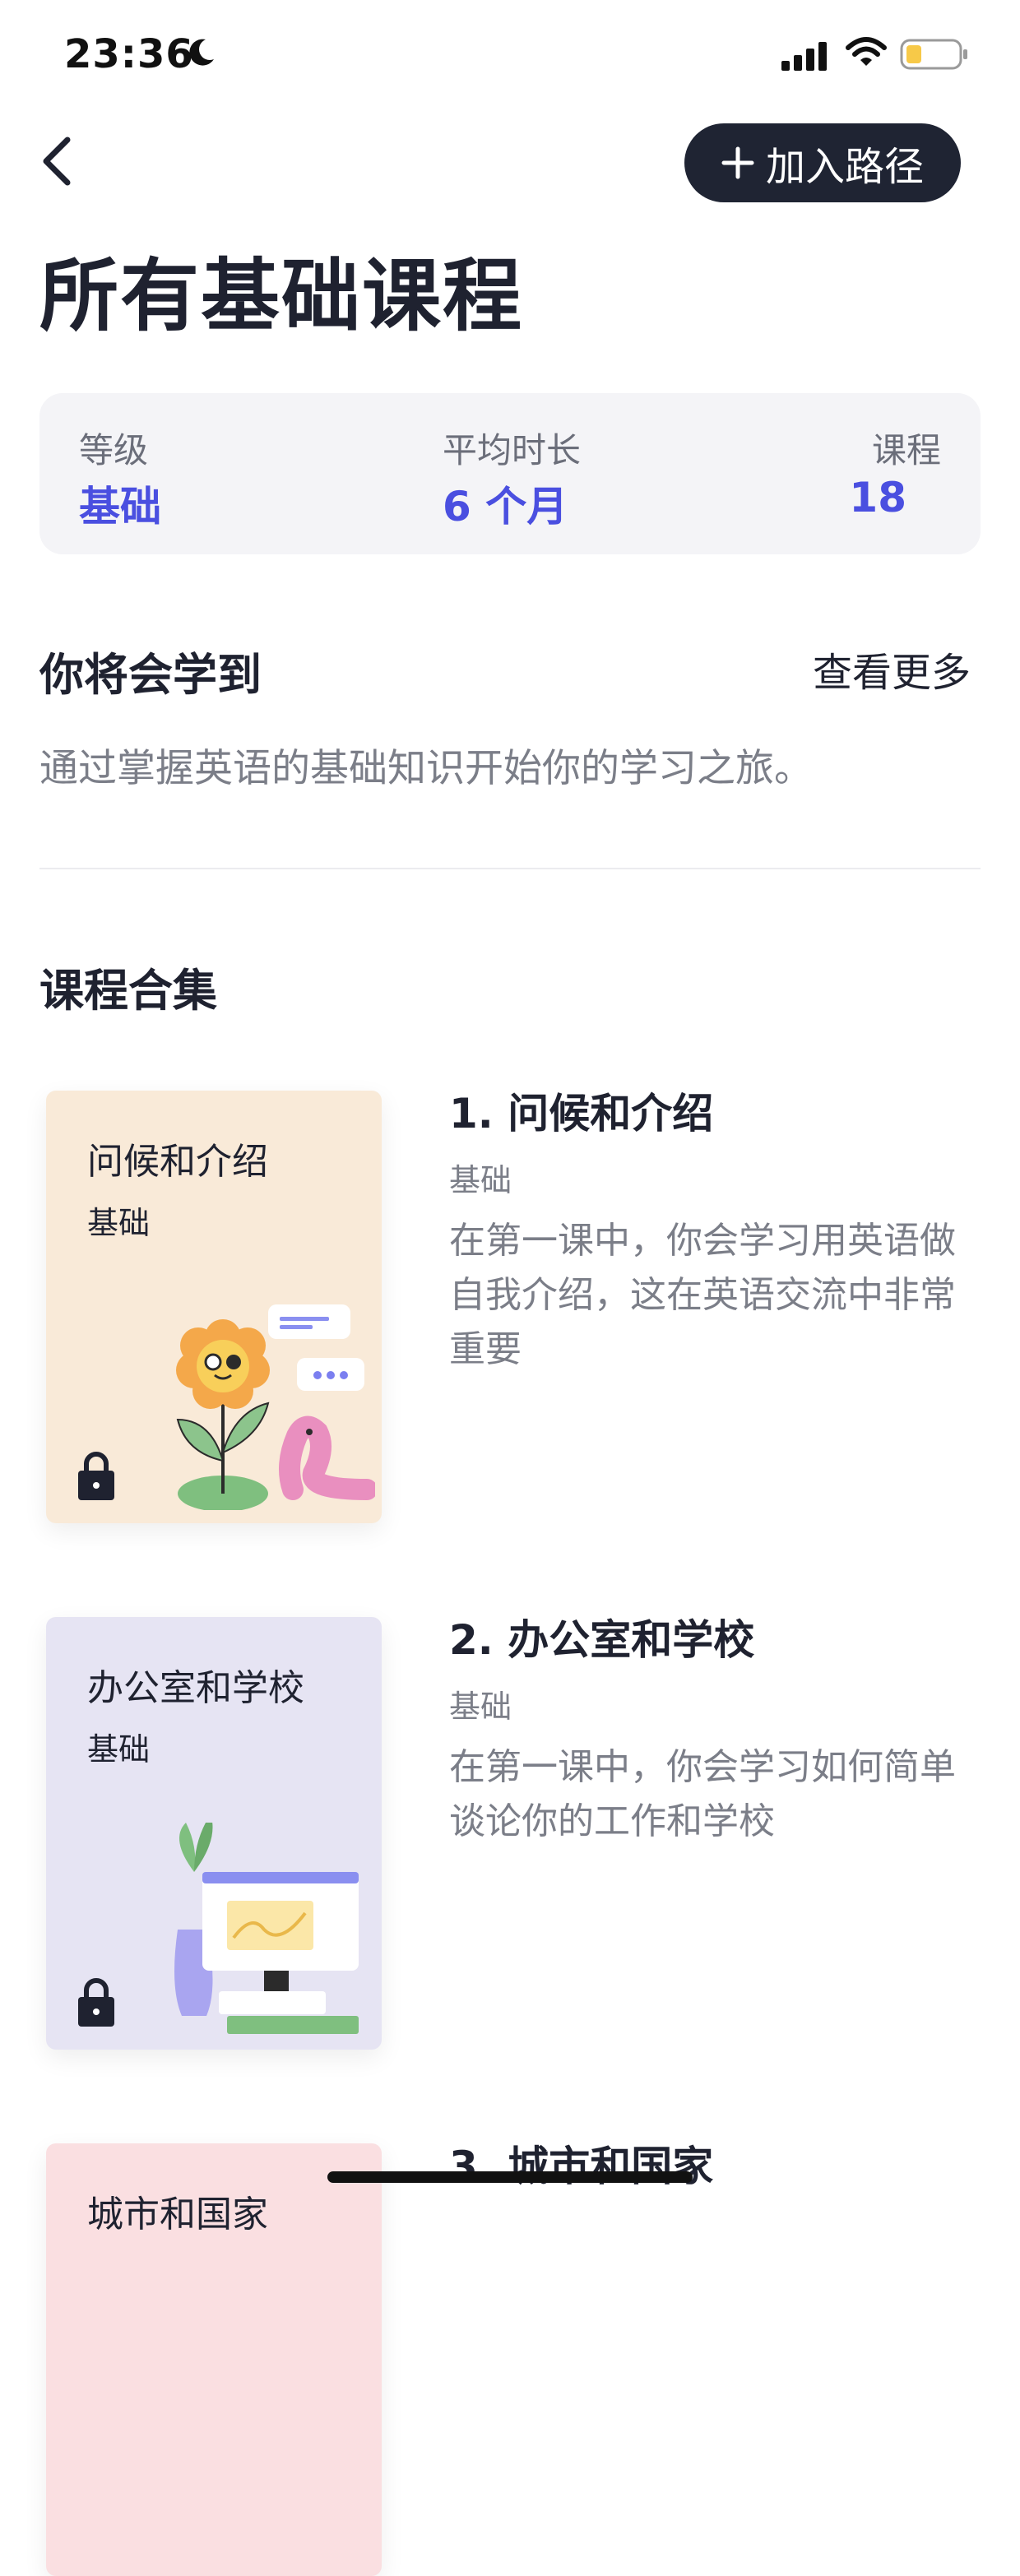 This screenshot has height=2576, width=1020. Describe the element at coordinates (150, 675) in the screenshot. I see `learn-section-title: 你将会学到` at that location.